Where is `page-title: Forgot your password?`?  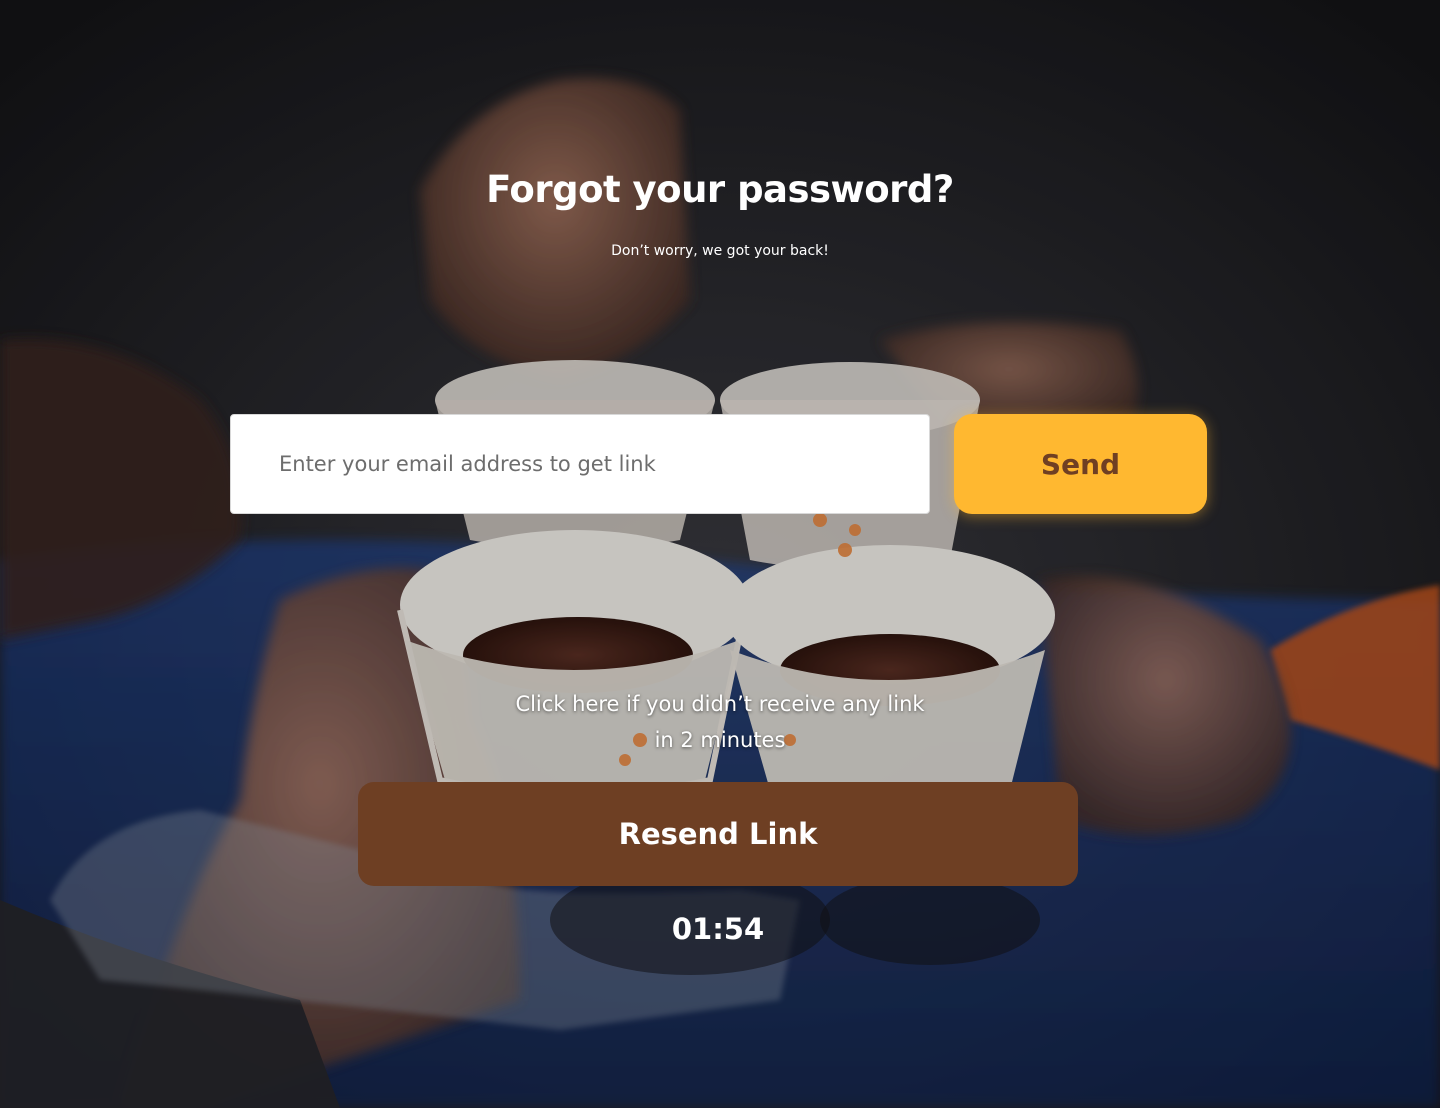 page-title: Forgot your password? is located at coordinates (720, 189).